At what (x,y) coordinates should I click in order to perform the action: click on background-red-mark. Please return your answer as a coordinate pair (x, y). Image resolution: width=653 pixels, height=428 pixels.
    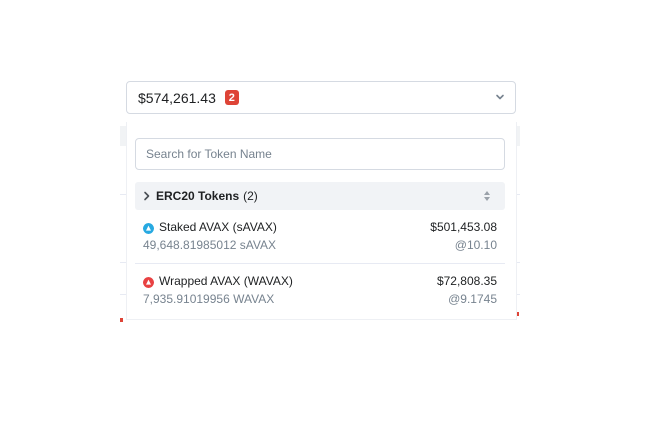
    Looking at the image, I should click on (121, 320).